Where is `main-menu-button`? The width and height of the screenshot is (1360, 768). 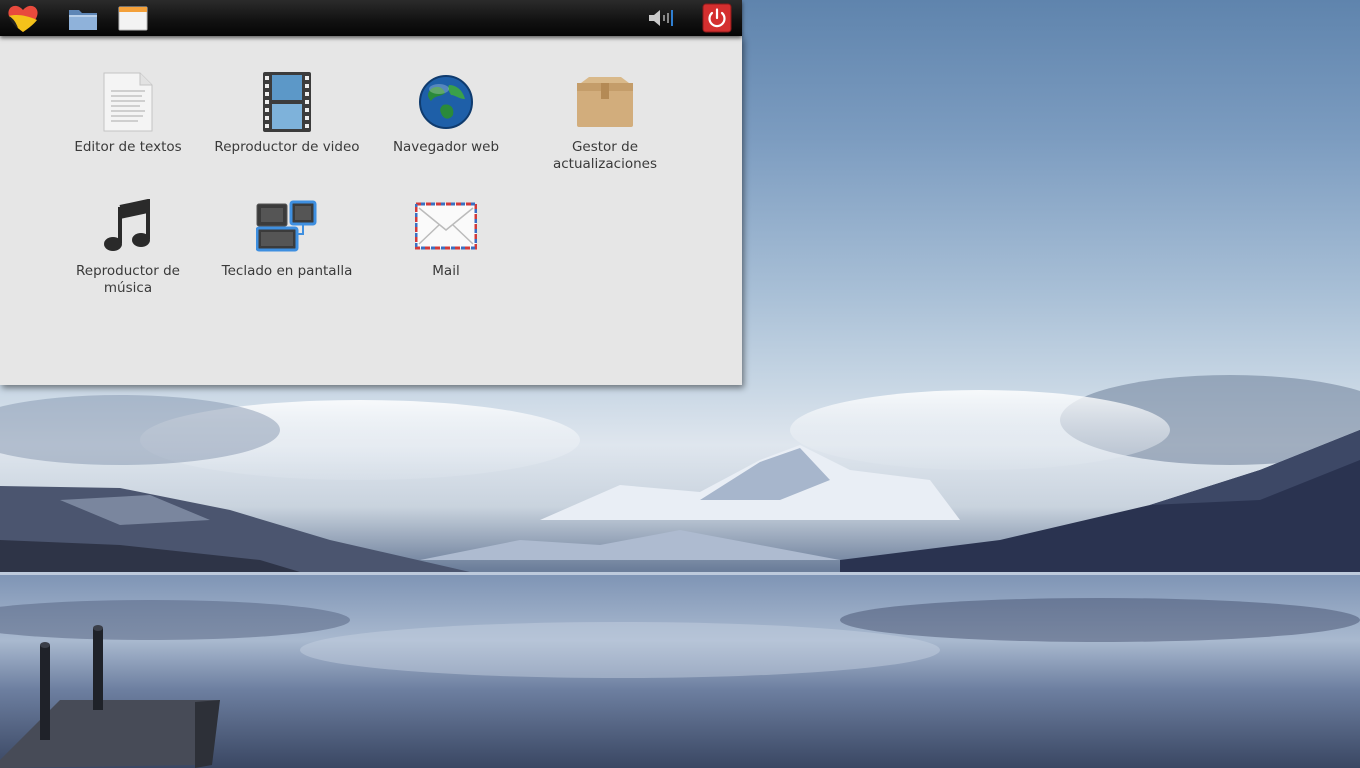
main-menu-button is located at coordinates (23, 18).